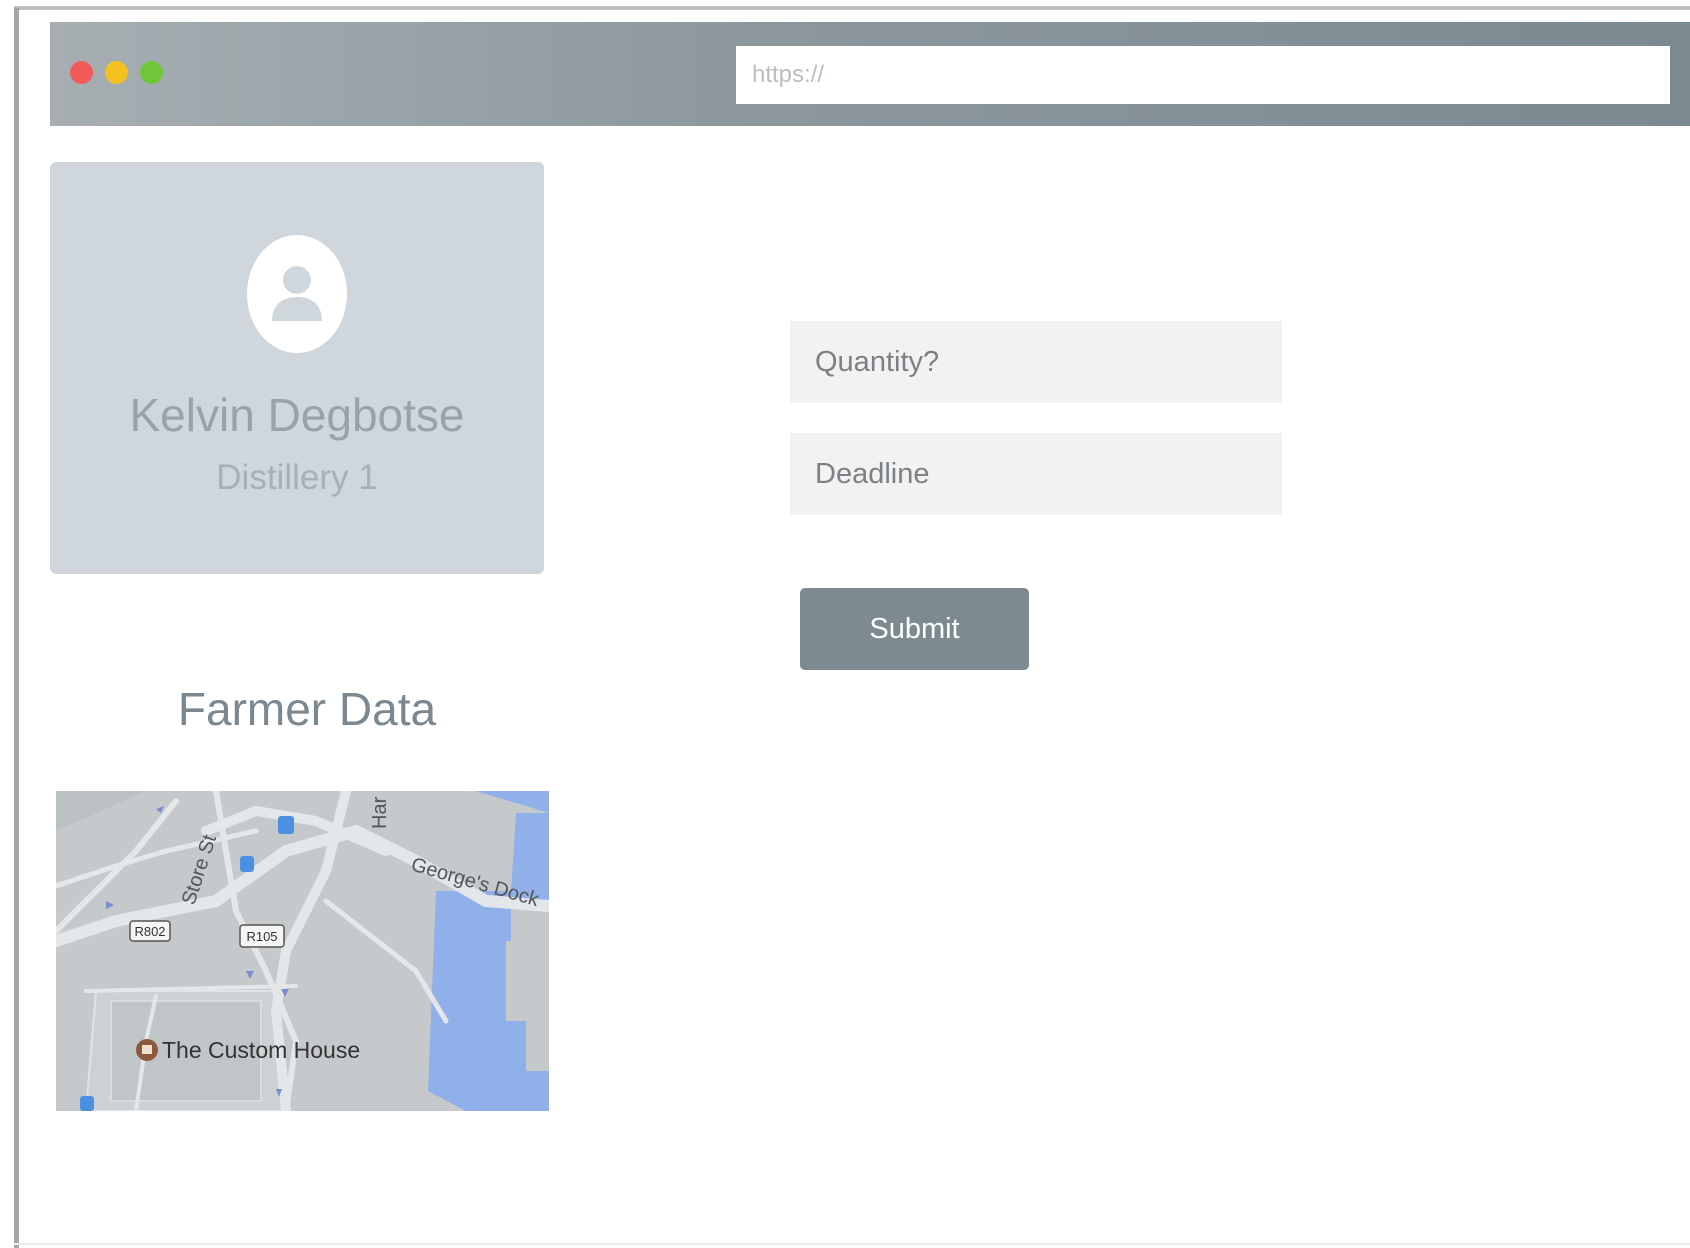 Image resolution: width=1690 pixels, height=1248 pixels. Describe the element at coordinates (1036, 474) in the screenshot. I see `deadline-input` at that location.